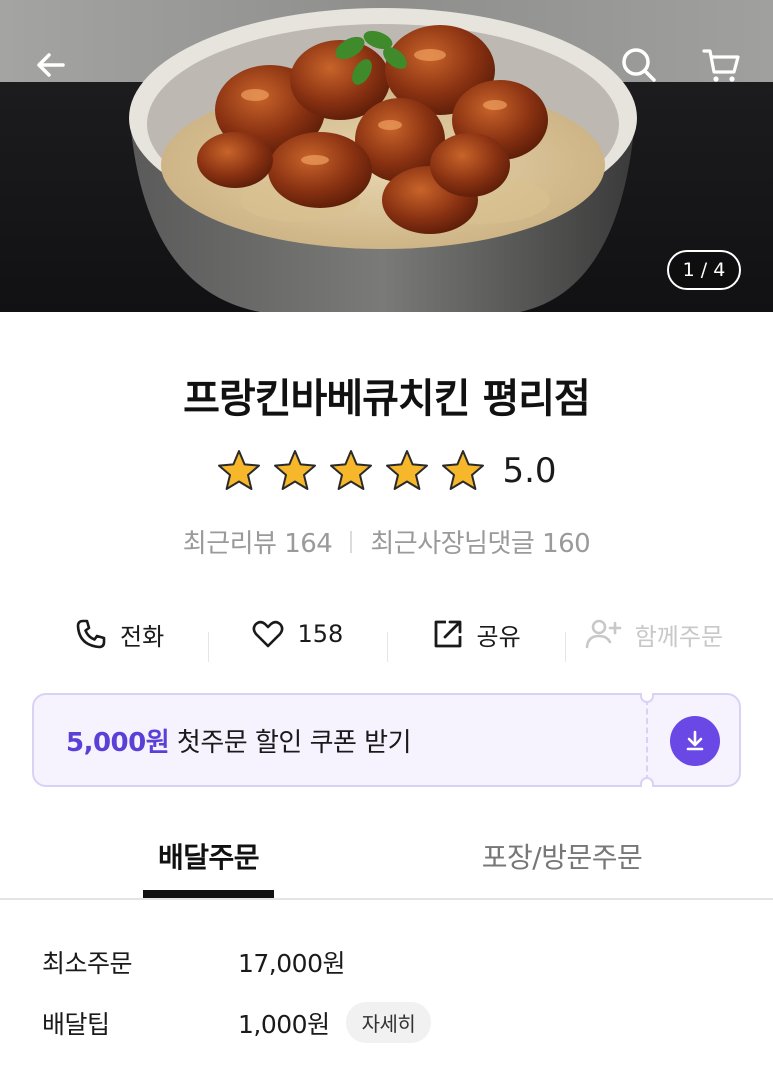  I want to click on search-button, so click(639, 65).